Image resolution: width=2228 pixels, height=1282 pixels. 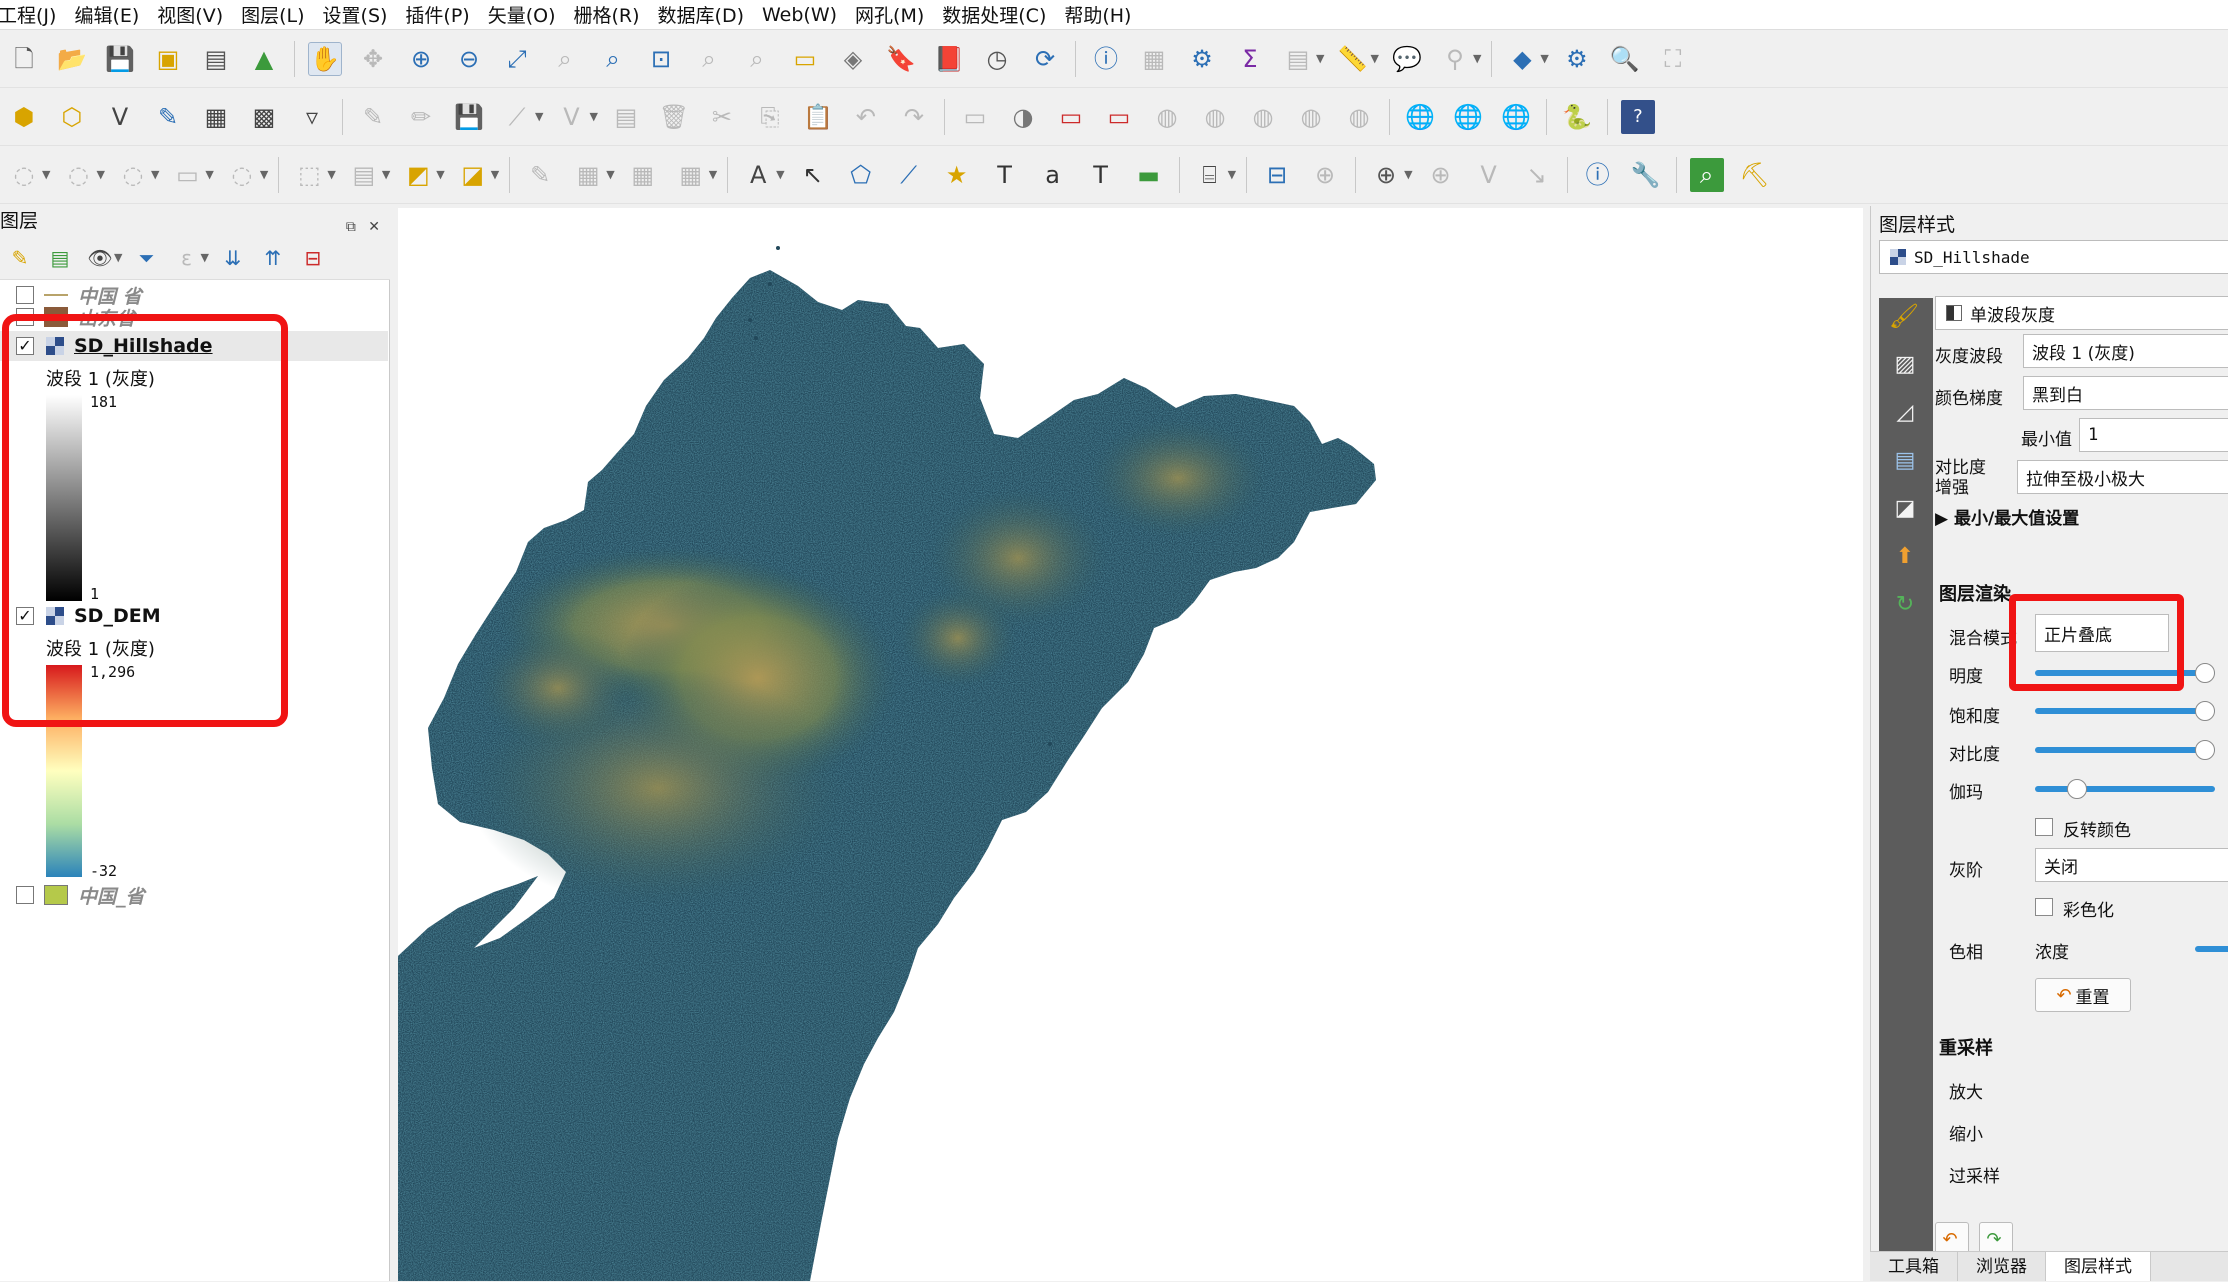 What do you see at coordinates (1005, 175) in the screenshot?
I see `text-marker-icon: T` at bounding box center [1005, 175].